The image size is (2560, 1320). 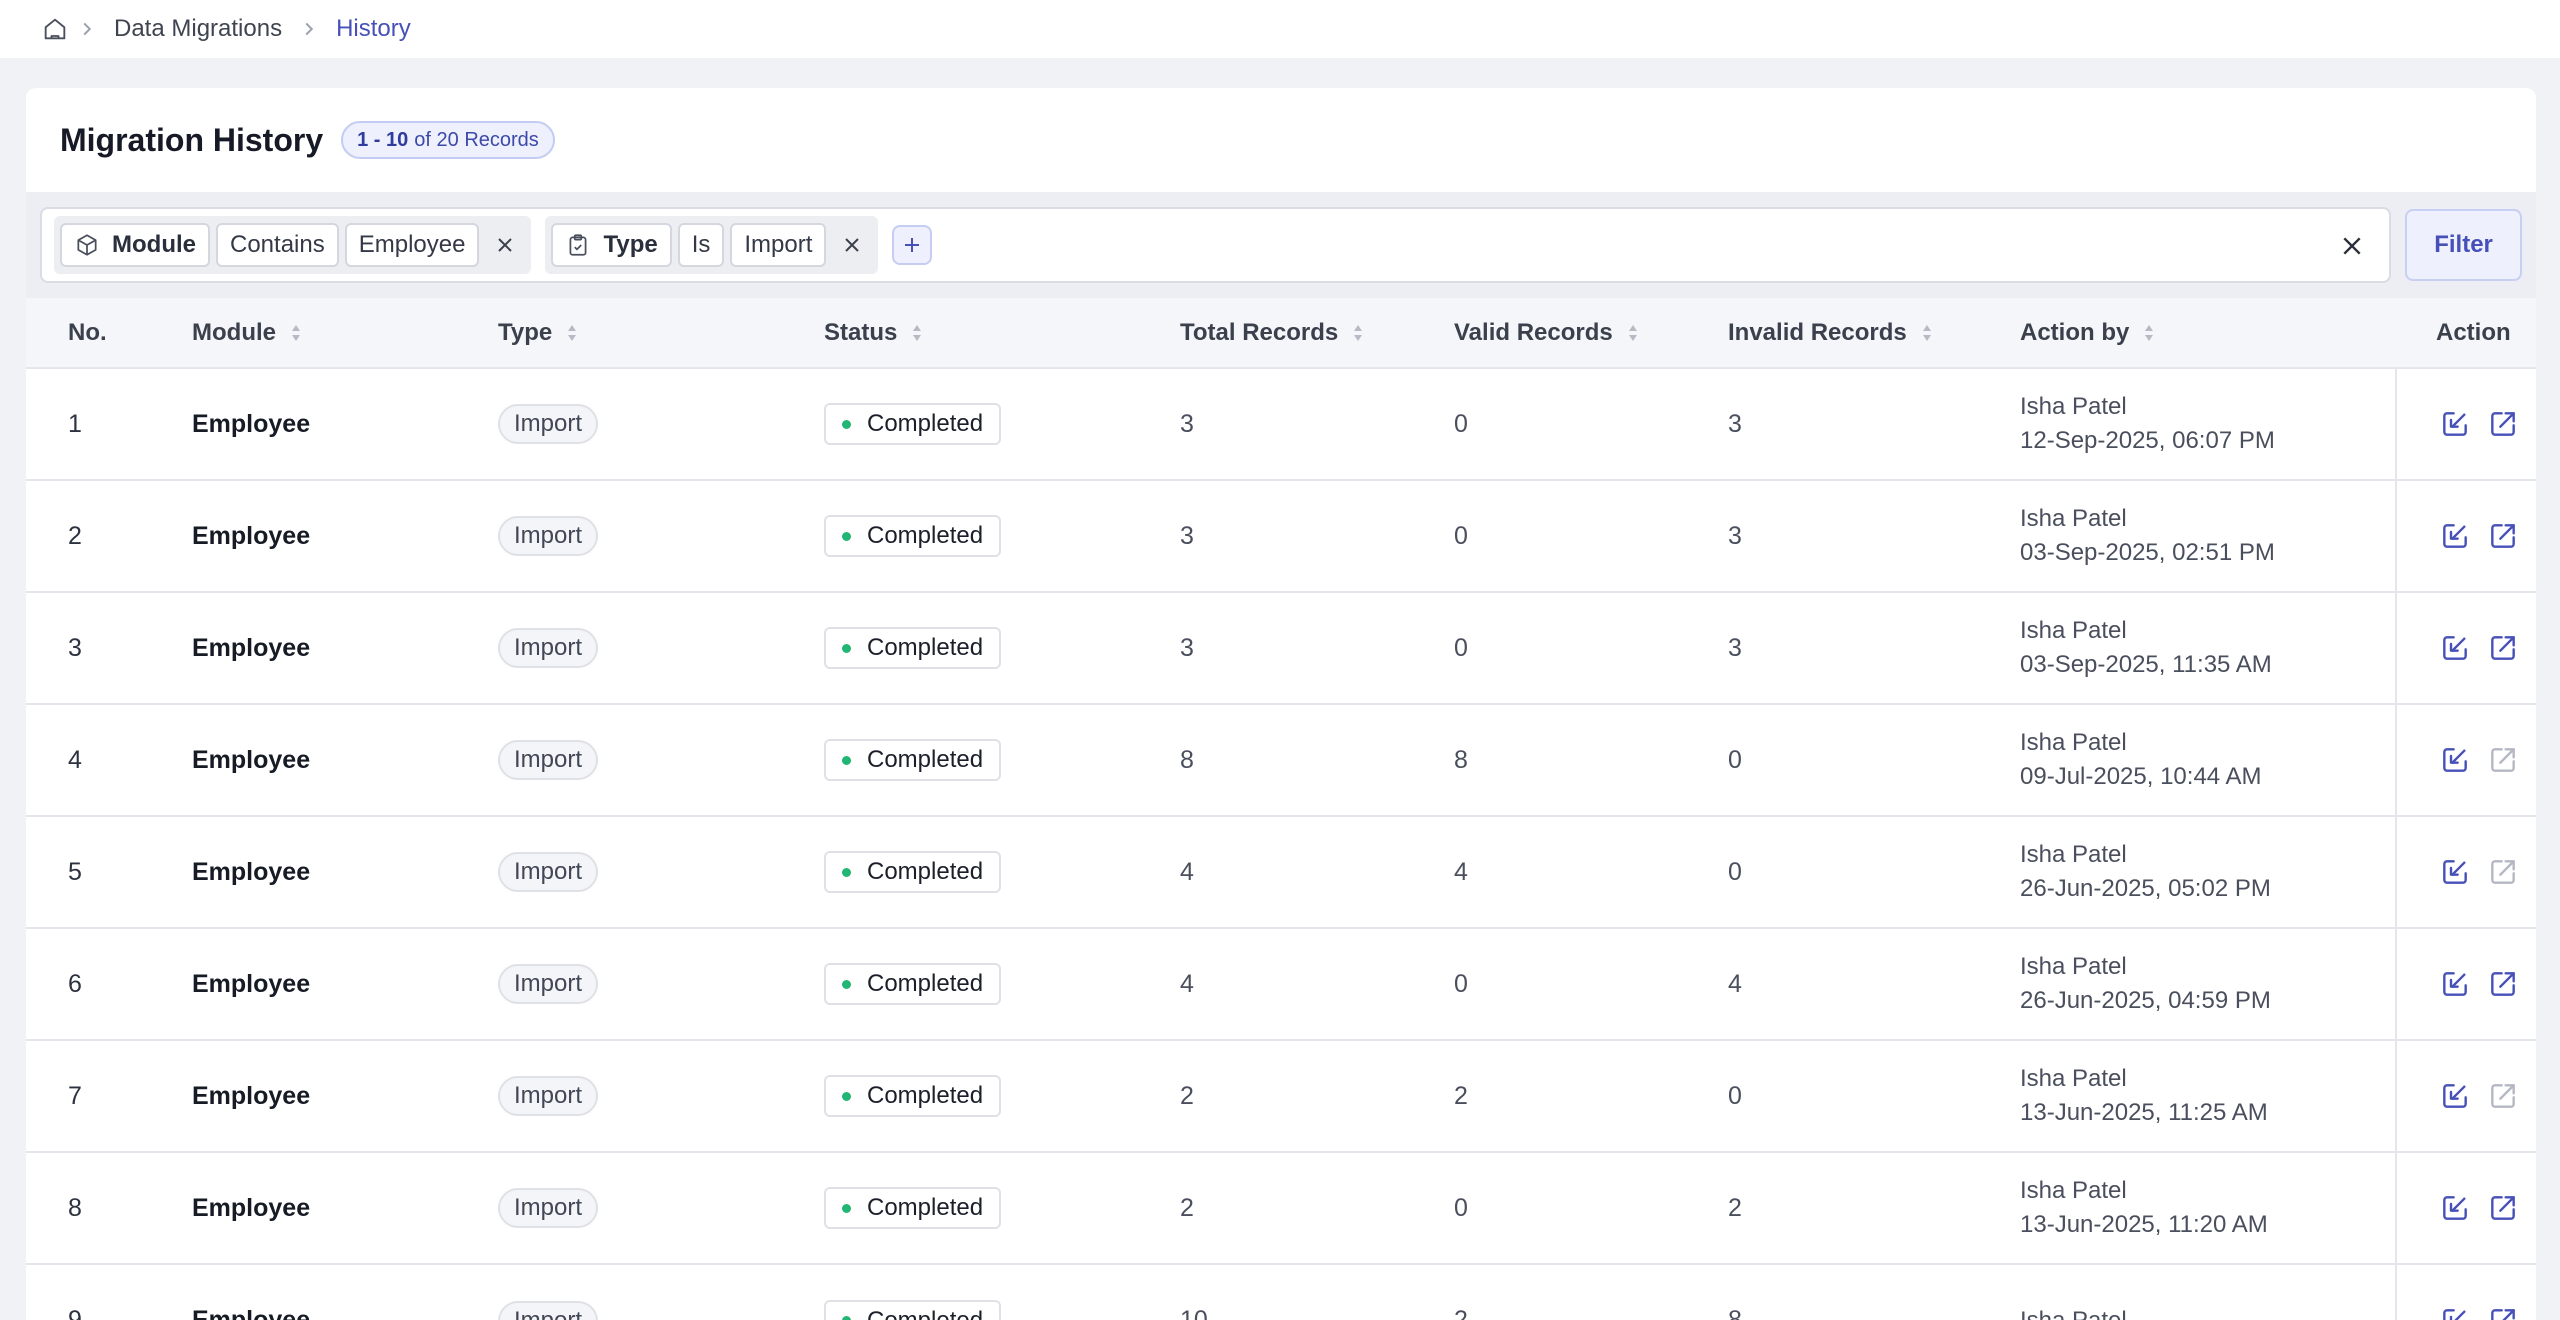 What do you see at coordinates (1187, 759) in the screenshot?
I see `total-records-cell: 8` at bounding box center [1187, 759].